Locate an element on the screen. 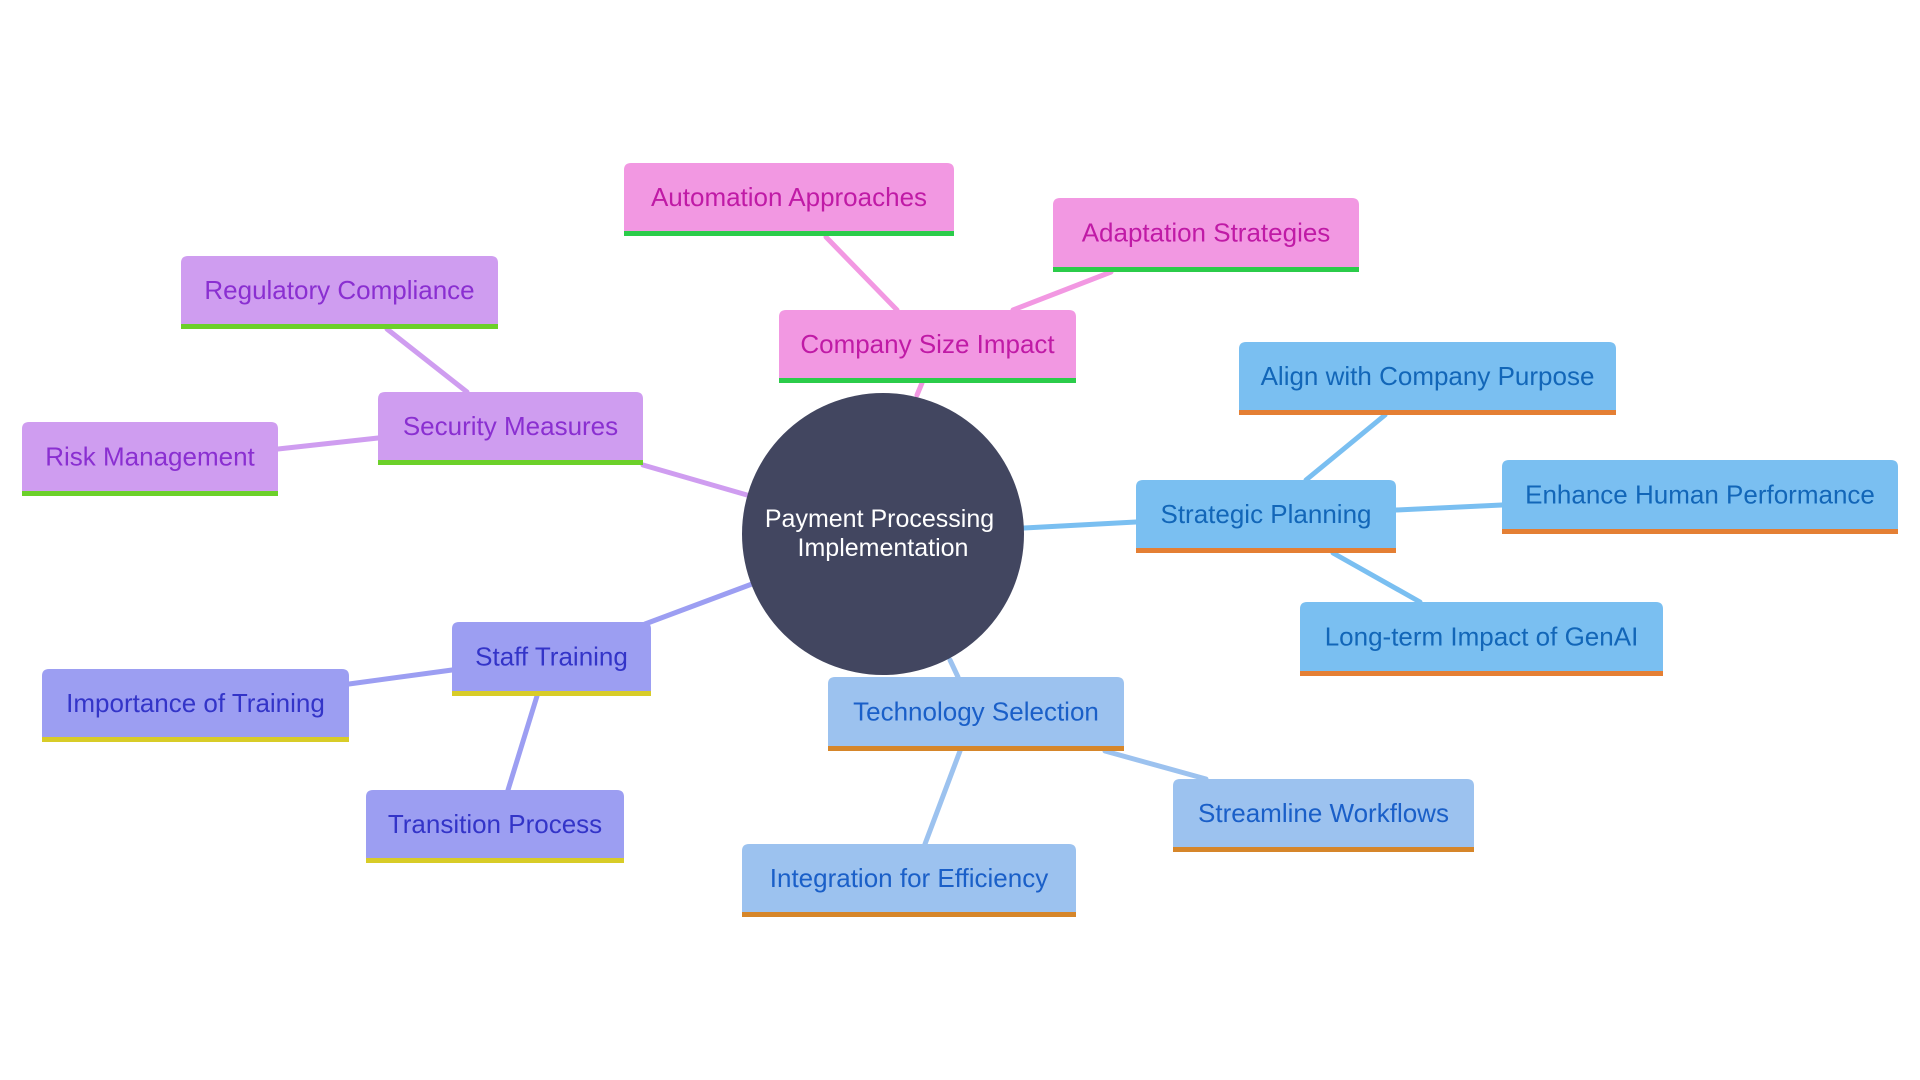 Image resolution: width=1920 pixels, height=1080 pixels. node-longterm: Long-term Impact of GenAI is located at coordinates (1481, 639).